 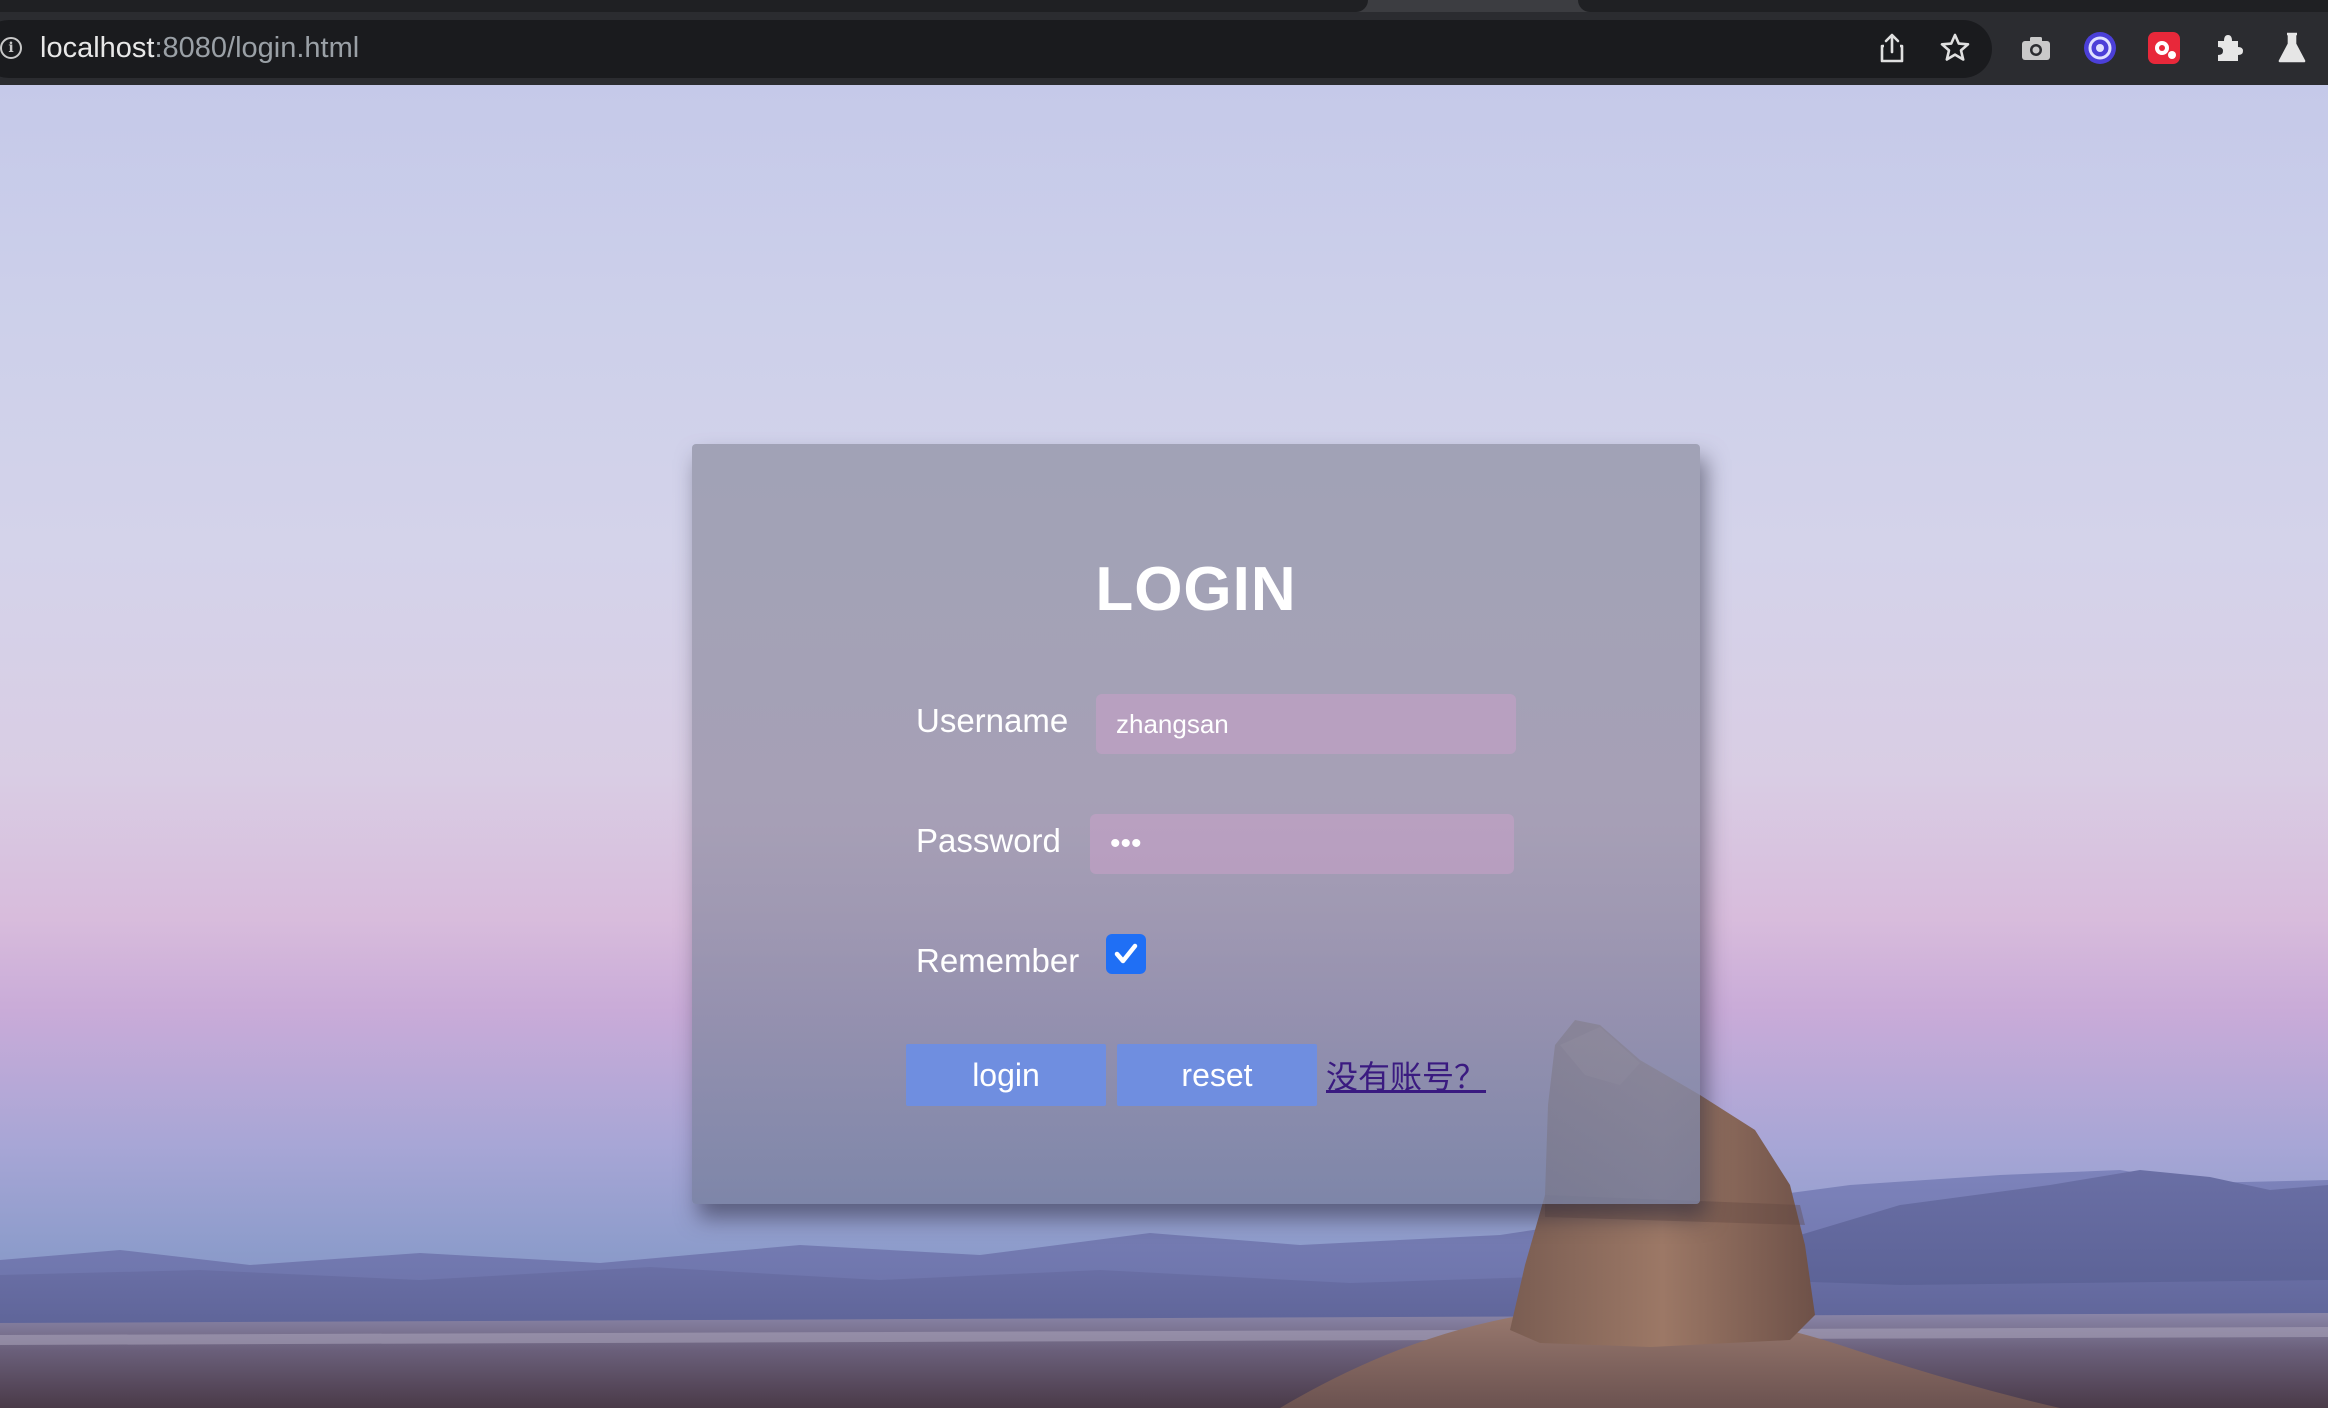 What do you see at coordinates (998, 960) in the screenshot?
I see `remember-label: Remember` at bounding box center [998, 960].